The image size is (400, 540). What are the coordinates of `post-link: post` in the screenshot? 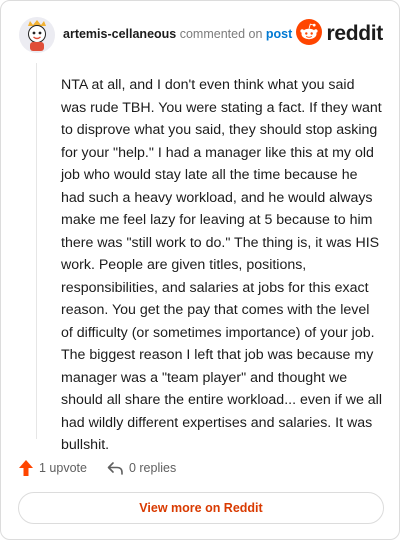 It's located at (279, 34).